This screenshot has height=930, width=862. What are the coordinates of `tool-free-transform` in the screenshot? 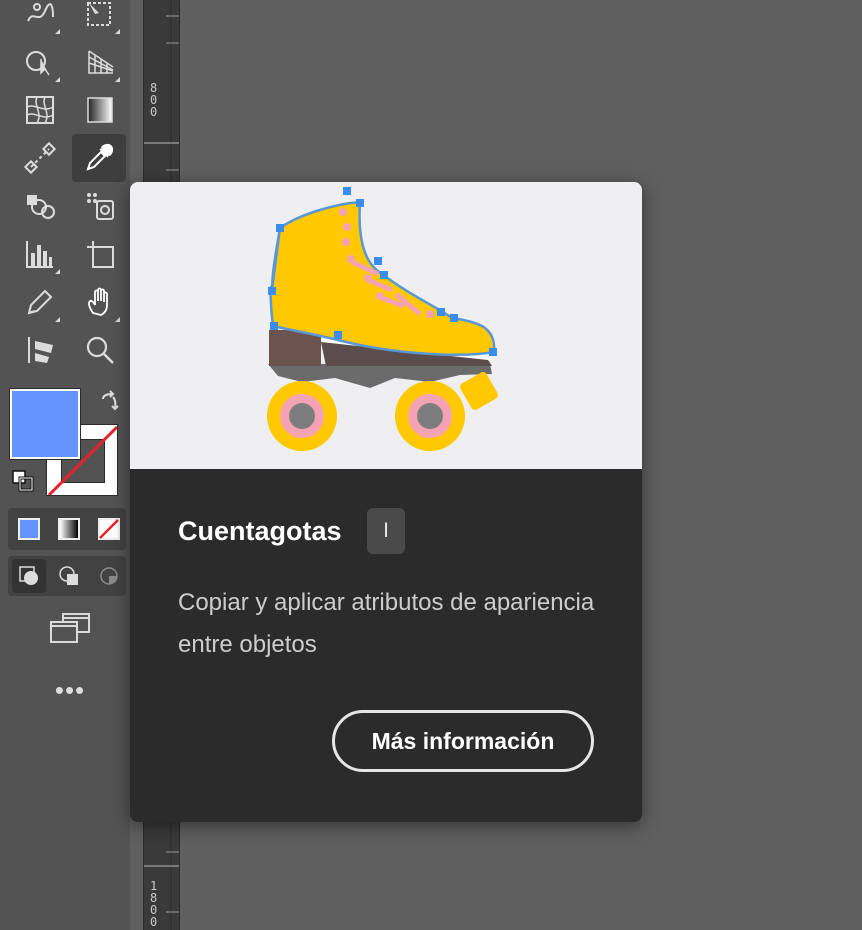 It's located at (100, 18).